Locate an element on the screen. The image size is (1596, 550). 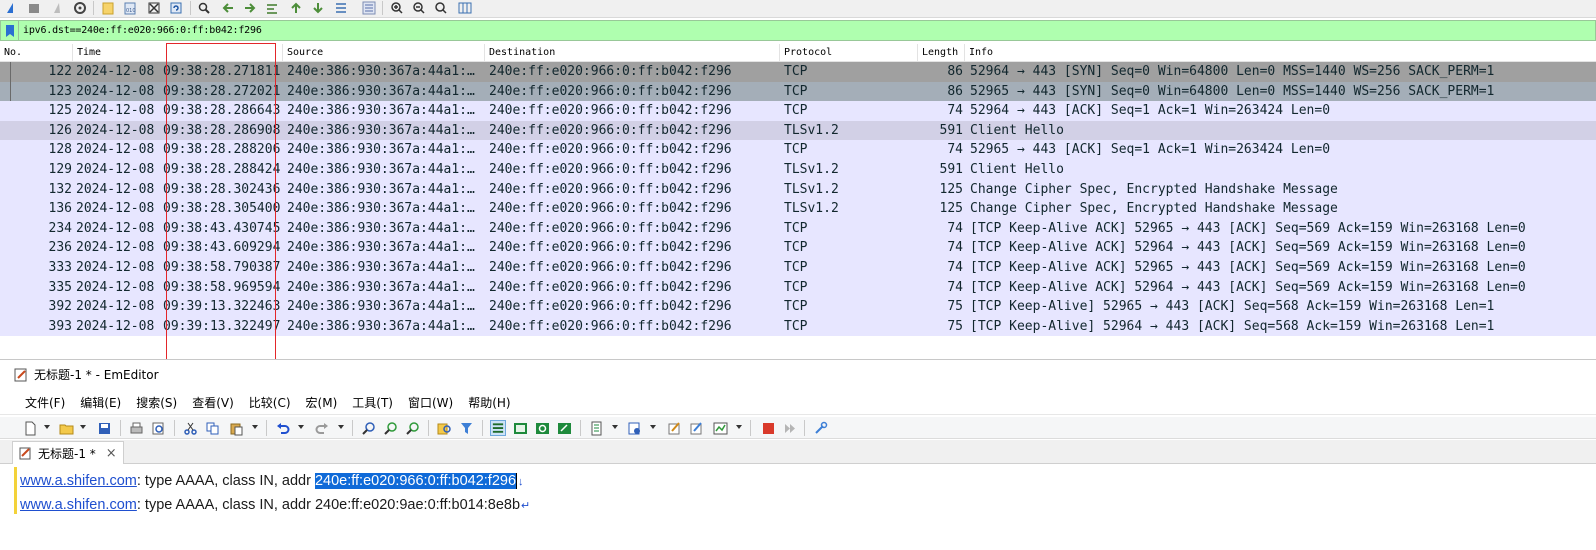
last-packet-icon is located at coordinates (318, 8).